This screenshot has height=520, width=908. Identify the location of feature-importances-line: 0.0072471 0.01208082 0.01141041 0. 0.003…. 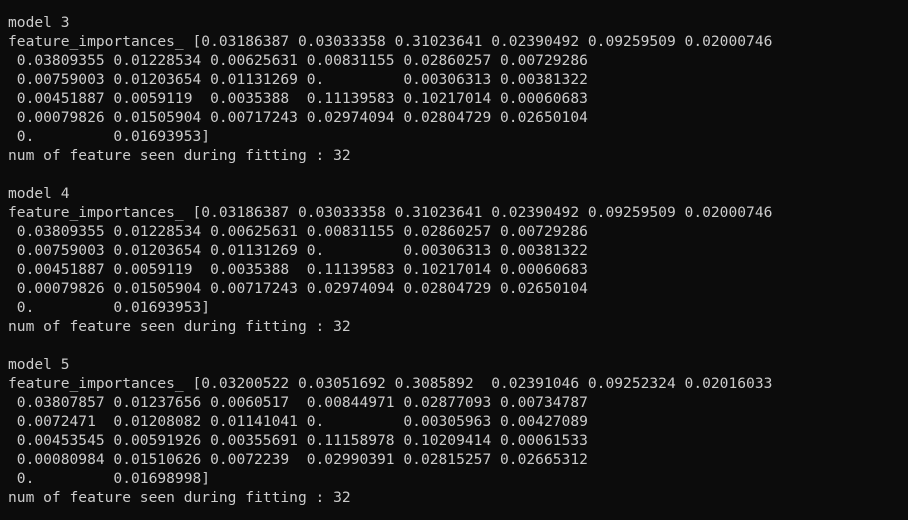
(298, 421).